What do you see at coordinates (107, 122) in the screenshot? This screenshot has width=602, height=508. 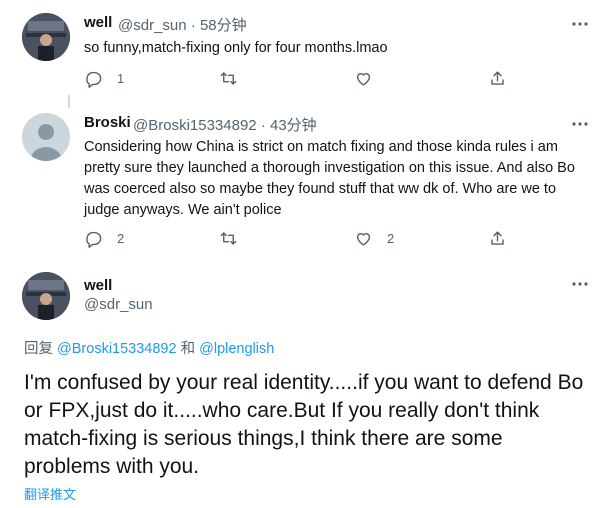 I see `author-name: Broski` at bounding box center [107, 122].